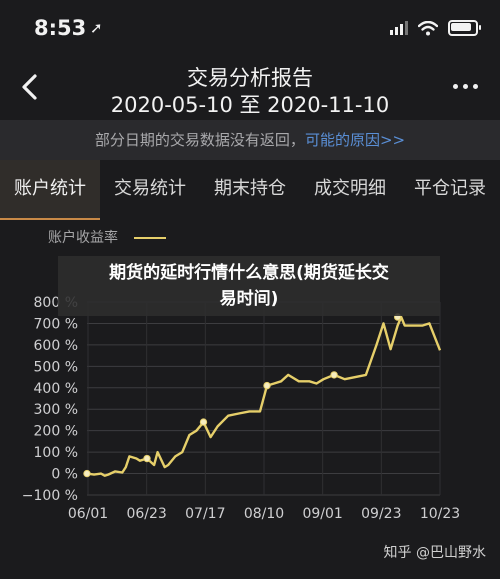  What do you see at coordinates (56, 346) in the screenshot?
I see `y-tick-label: 600 %` at bounding box center [56, 346].